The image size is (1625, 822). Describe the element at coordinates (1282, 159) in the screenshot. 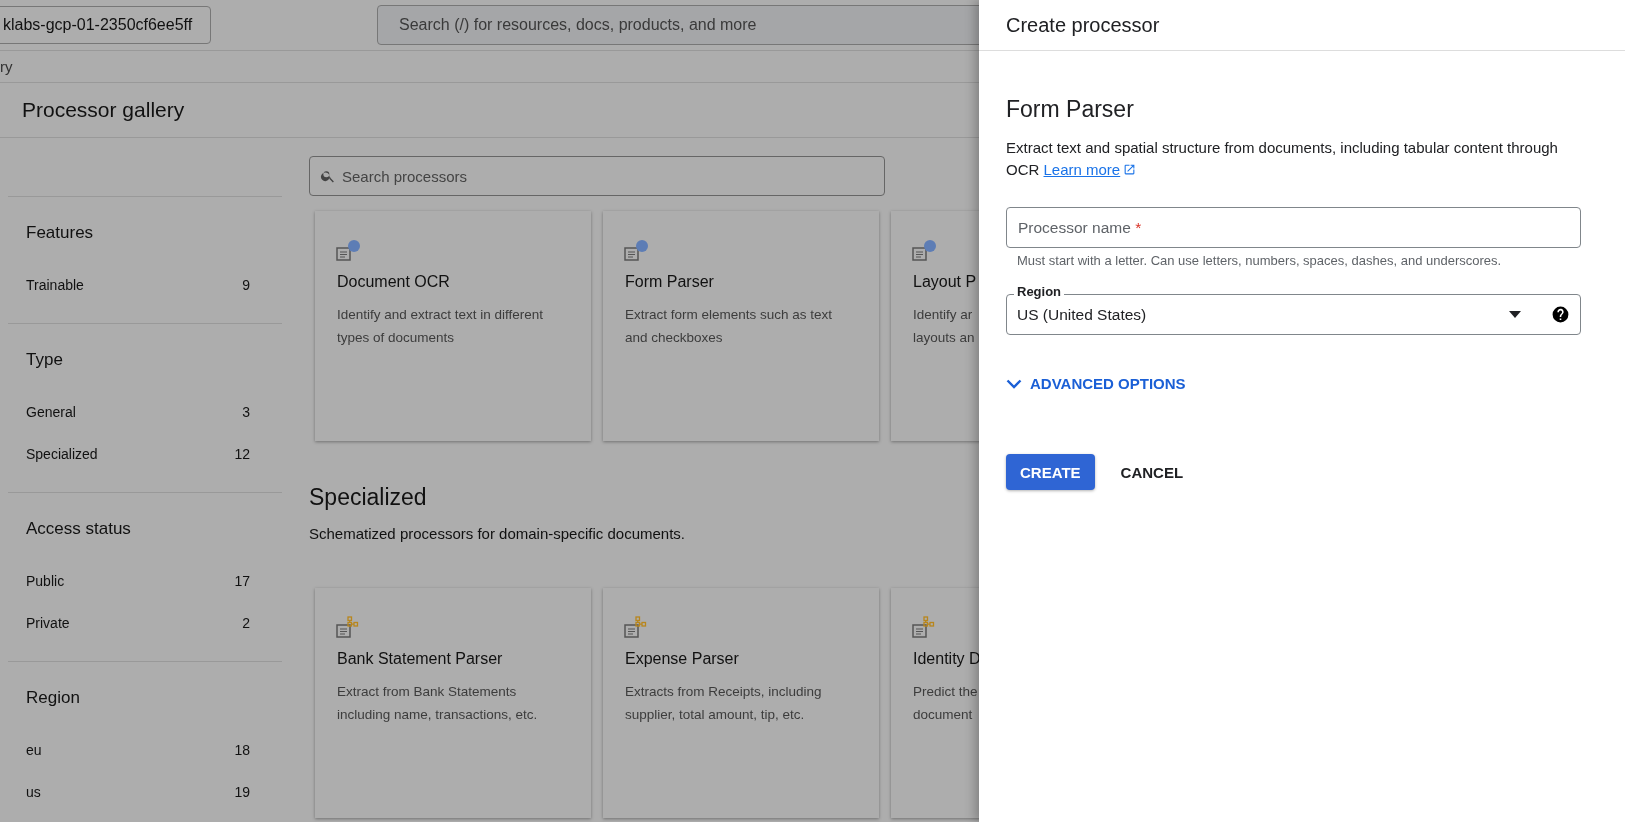

I see `processor-description: Extract text and spatial structure from documents, including tabular content through OCR Learn more` at that location.